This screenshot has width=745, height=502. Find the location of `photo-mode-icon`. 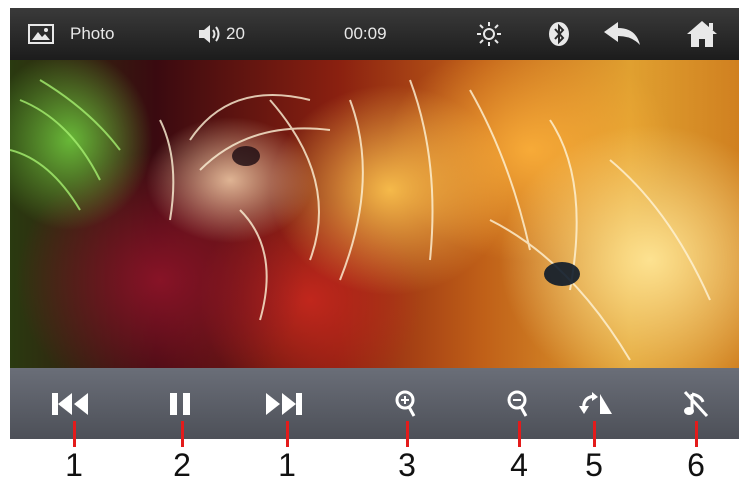

photo-mode-icon is located at coordinates (41, 34).